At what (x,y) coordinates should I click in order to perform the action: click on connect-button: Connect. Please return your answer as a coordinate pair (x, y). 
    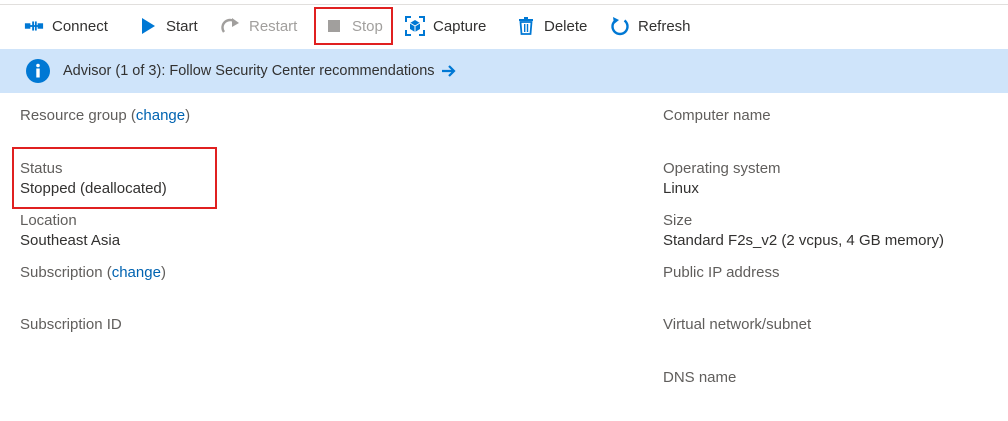
    Looking at the image, I should click on (66, 26).